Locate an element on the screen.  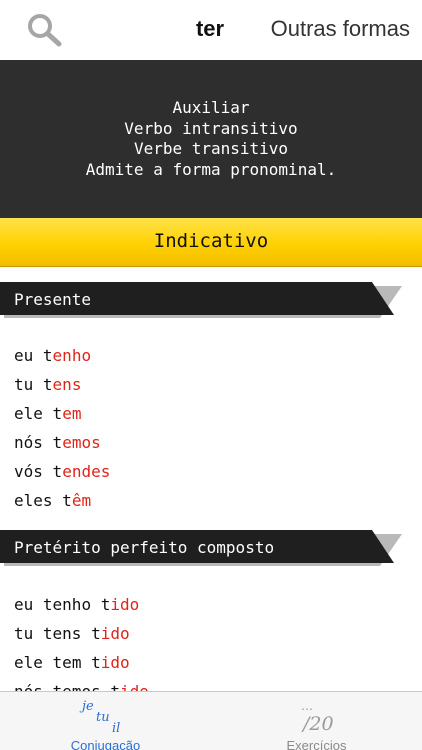
verb-ending: enho is located at coordinates (72, 355).